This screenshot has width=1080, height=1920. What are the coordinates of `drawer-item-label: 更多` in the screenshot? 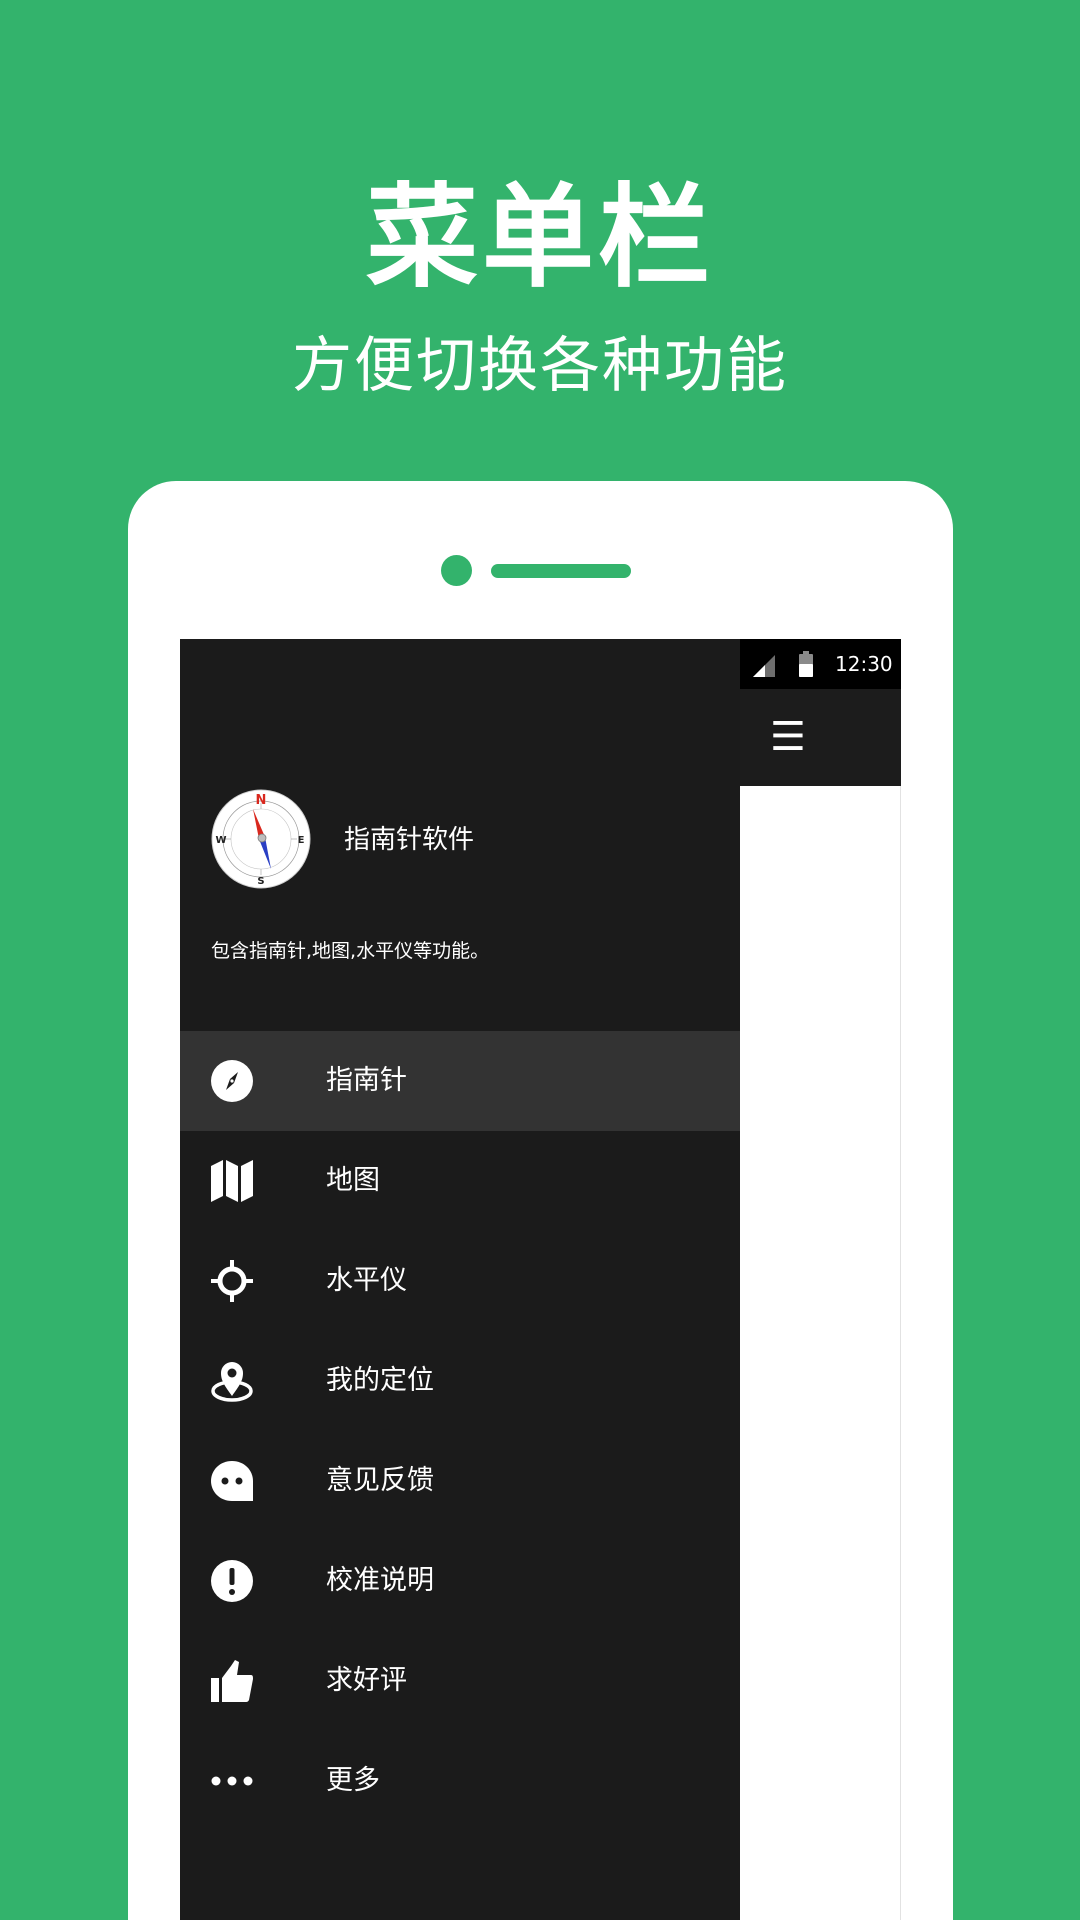 It's located at (353, 1780).